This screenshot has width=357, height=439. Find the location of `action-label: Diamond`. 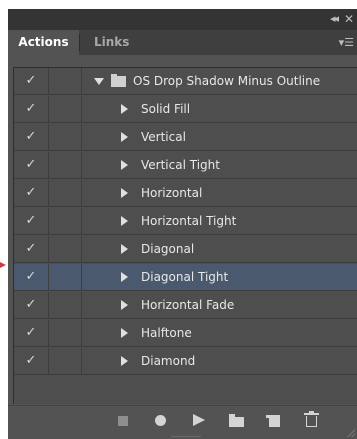

action-label: Diamond is located at coordinates (168, 361).